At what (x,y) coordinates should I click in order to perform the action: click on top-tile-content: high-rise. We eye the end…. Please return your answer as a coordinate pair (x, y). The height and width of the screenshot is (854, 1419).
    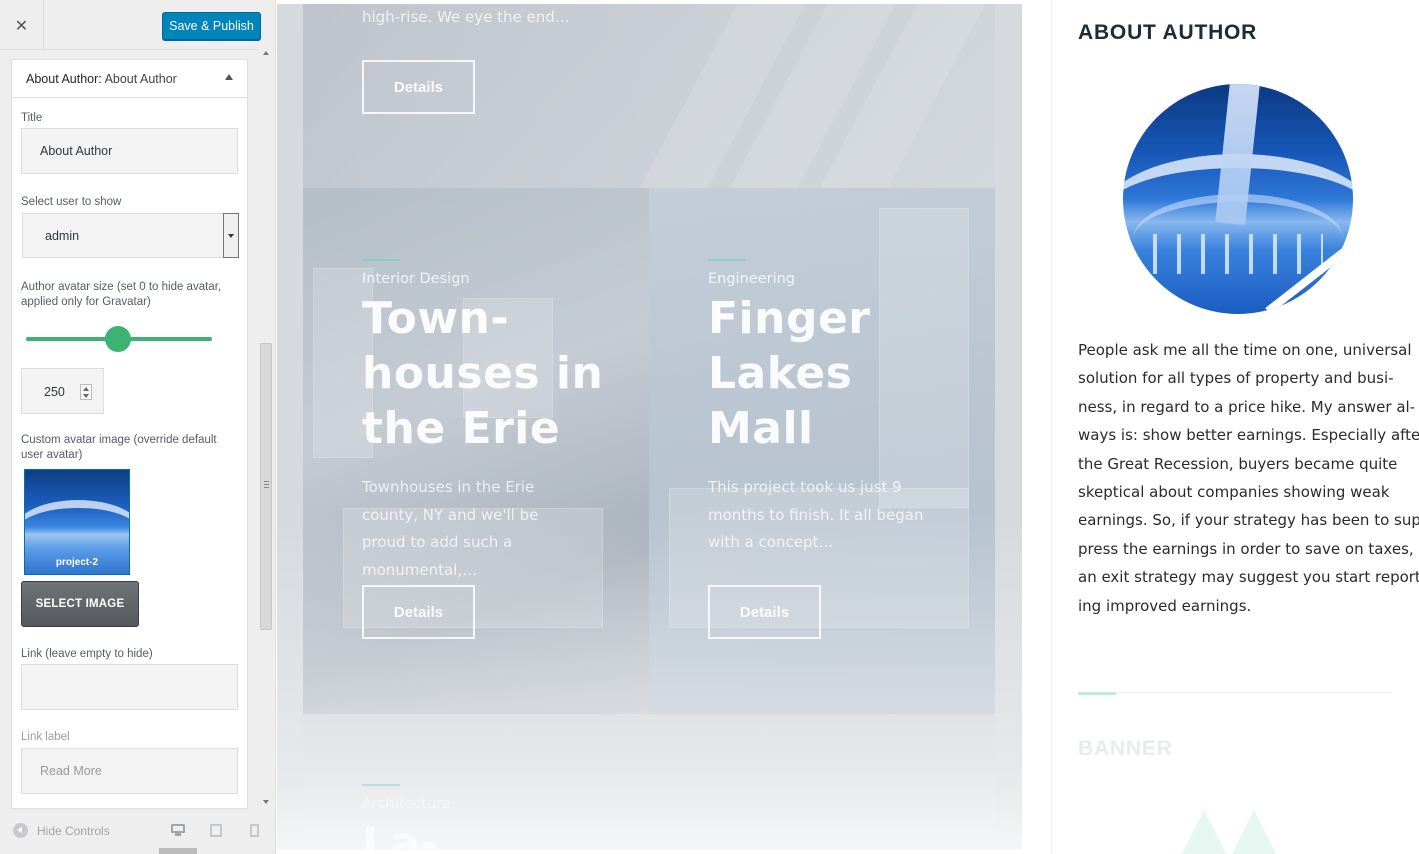
    Looking at the image, I should click on (512, 18).